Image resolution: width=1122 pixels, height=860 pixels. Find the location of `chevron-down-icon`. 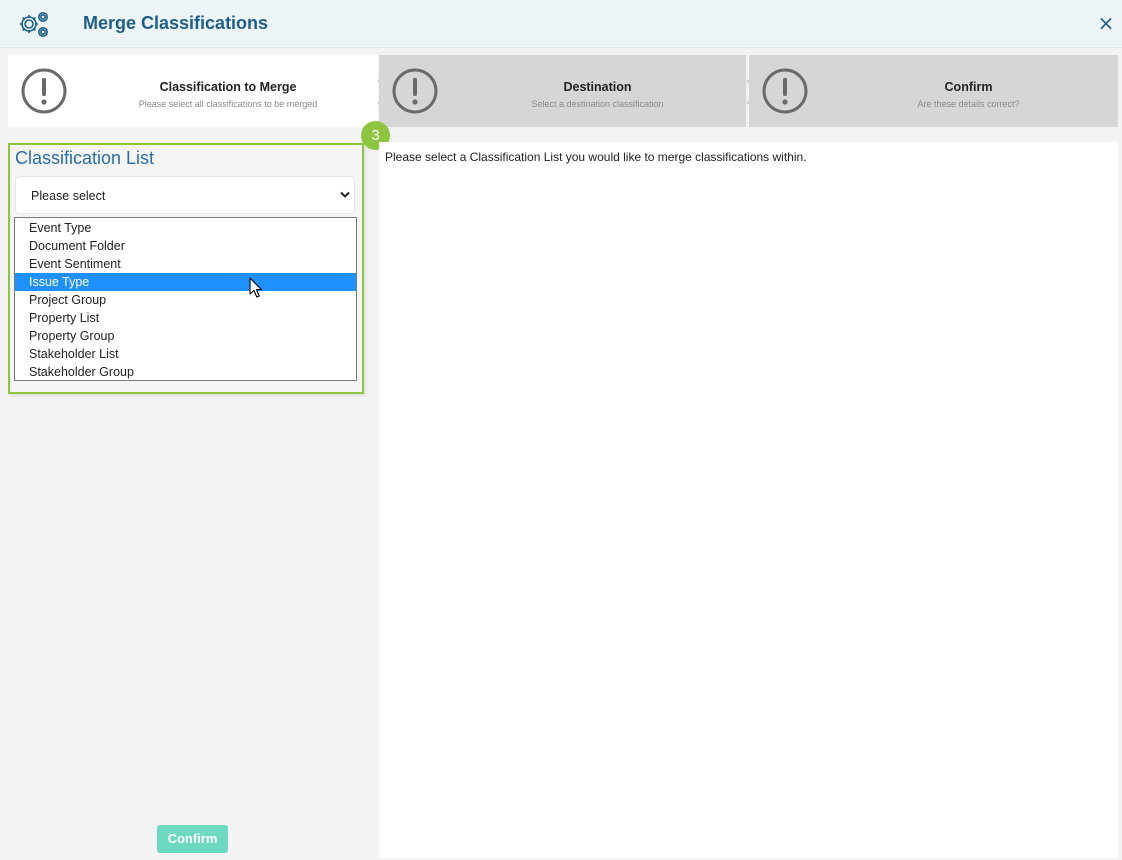

chevron-down-icon is located at coordinates (345, 194).